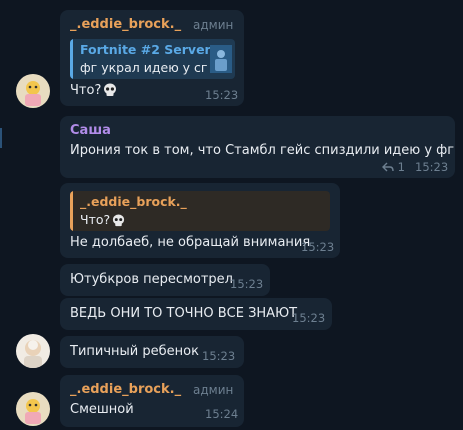  I want to click on reply-arrow-icon, so click(388, 167).